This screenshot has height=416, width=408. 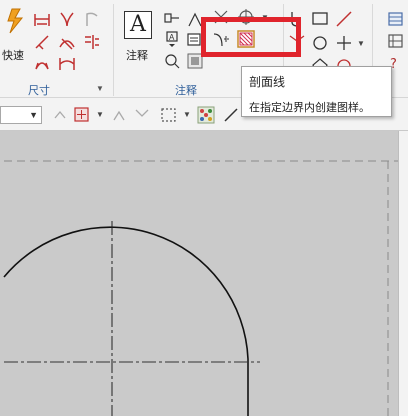 What do you see at coordinates (100, 88) in the screenshot?
I see `dimension-group-more-icon: ▼` at bounding box center [100, 88].